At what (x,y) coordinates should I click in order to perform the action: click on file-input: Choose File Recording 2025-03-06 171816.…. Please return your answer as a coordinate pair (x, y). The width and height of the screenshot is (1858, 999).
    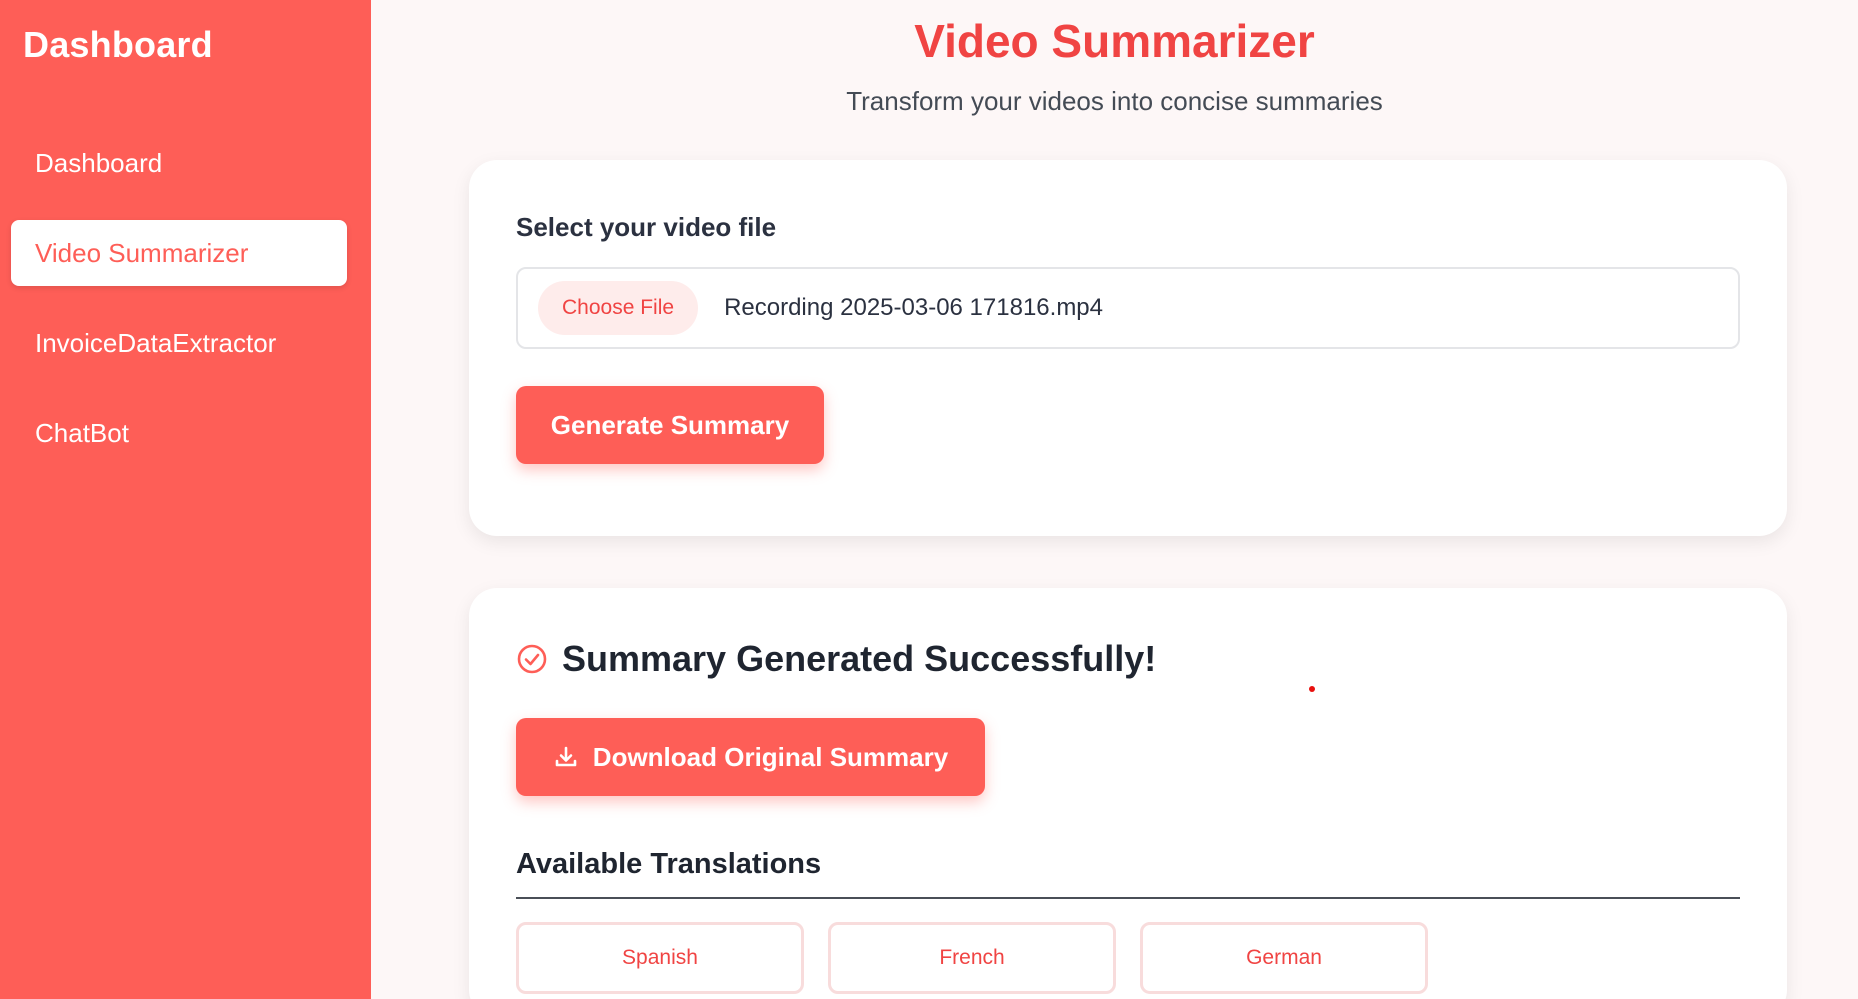
    Looking at the image, I should click on (1128, 308).